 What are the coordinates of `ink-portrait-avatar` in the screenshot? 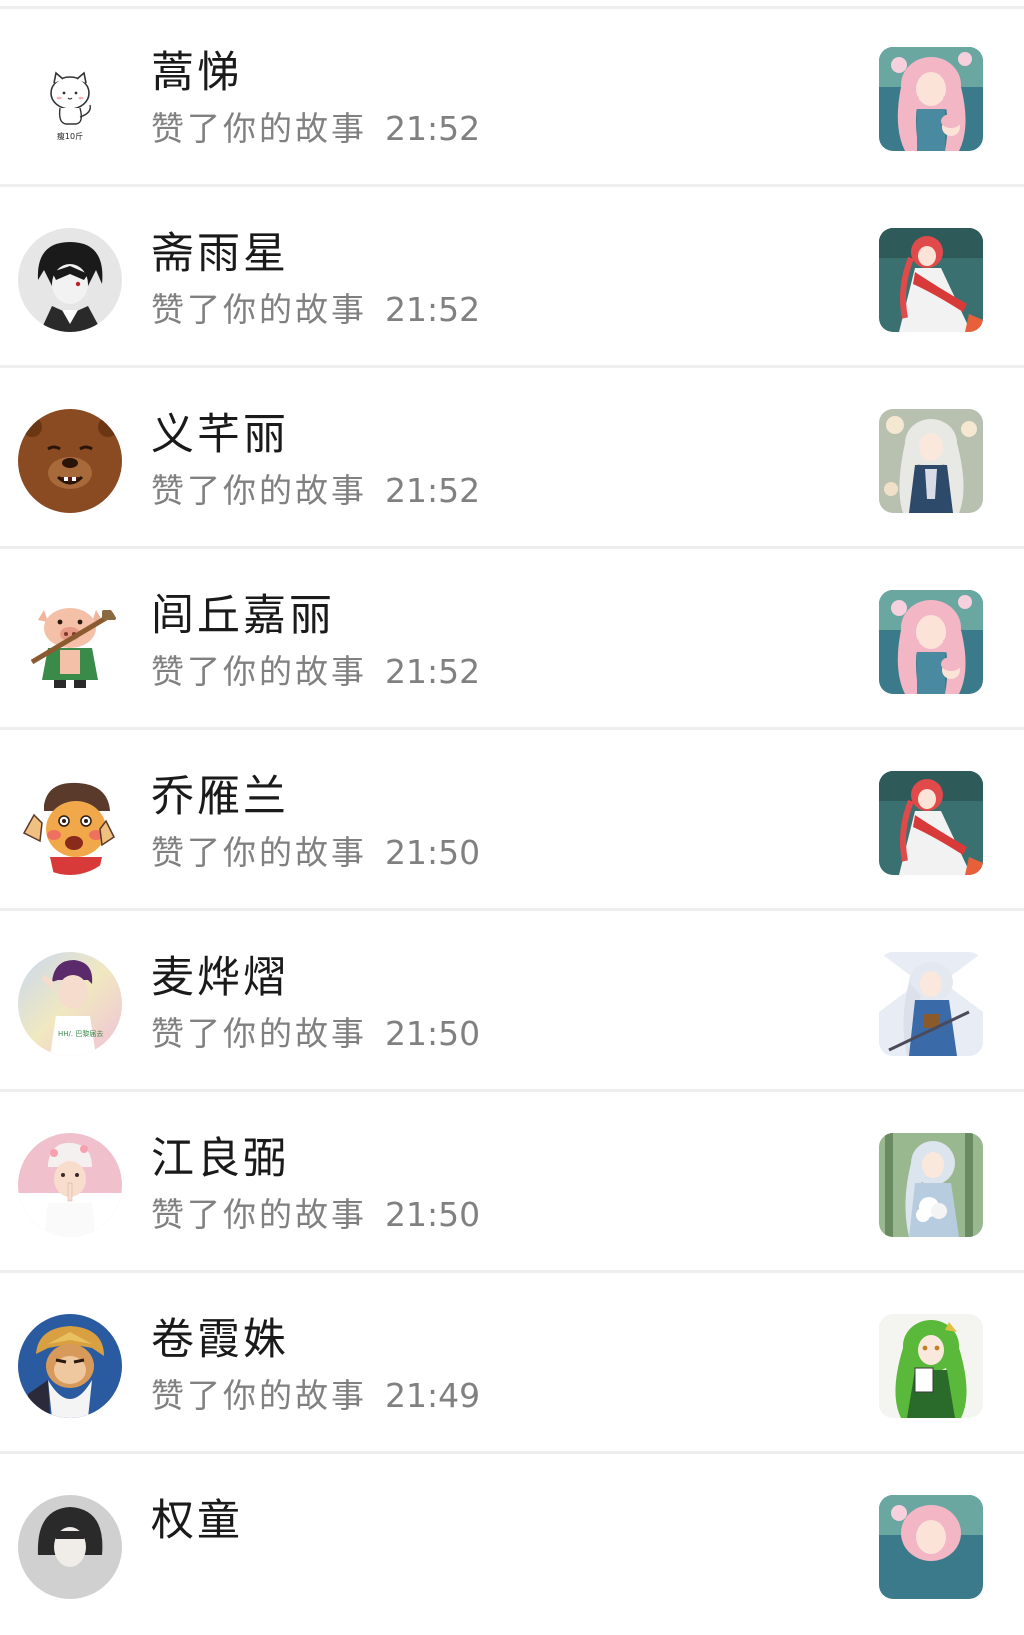 It's located at (70, 1547).